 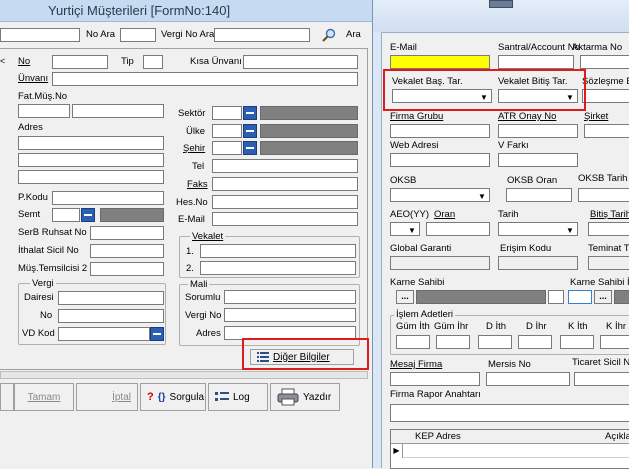 What do you see at coordinates (285, 166) in the screenshot?
I see `tel-input` at bounding box center [285, 166].